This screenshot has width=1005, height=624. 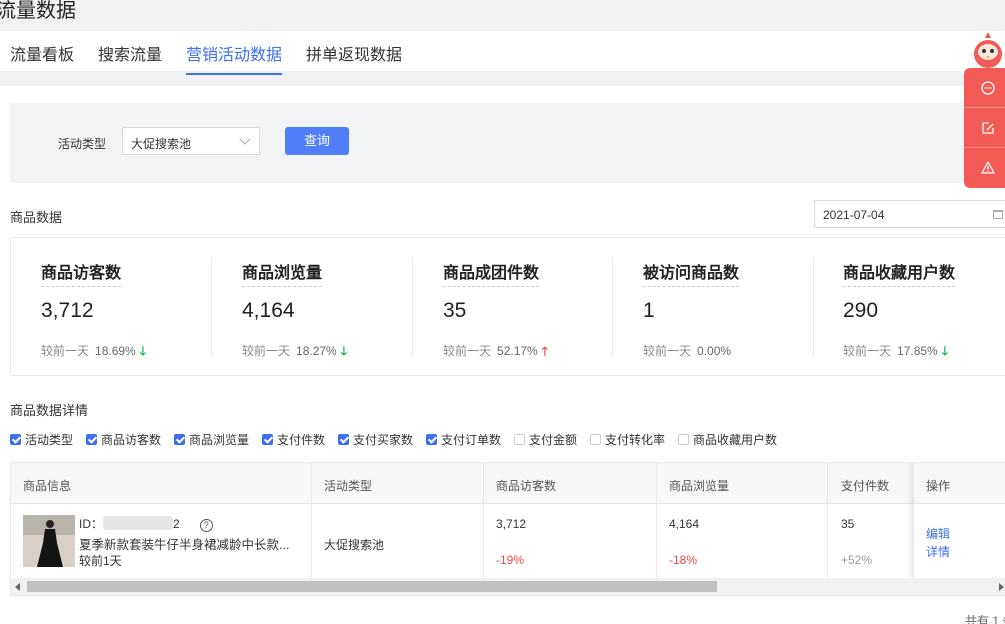 What do you see at coordinates (699, 486) in the screenshot?
I see `col-views: 商品浏览量` at bounding box center [699, 486].